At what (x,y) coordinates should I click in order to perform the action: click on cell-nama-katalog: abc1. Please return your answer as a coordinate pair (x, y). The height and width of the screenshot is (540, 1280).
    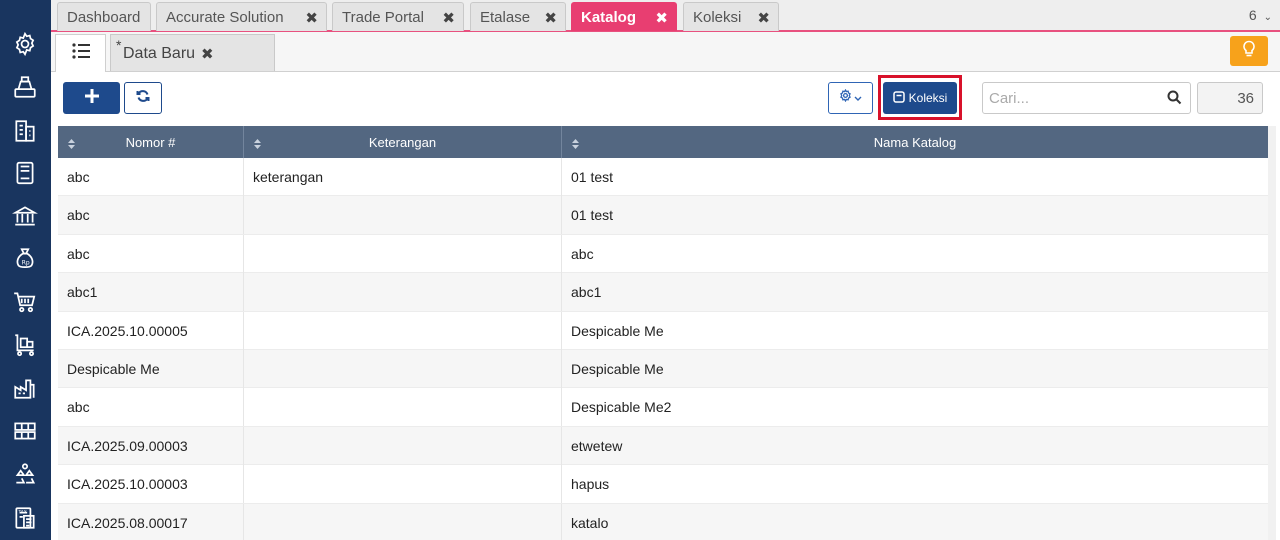
    Looking at the image, I should click on (586, 292).